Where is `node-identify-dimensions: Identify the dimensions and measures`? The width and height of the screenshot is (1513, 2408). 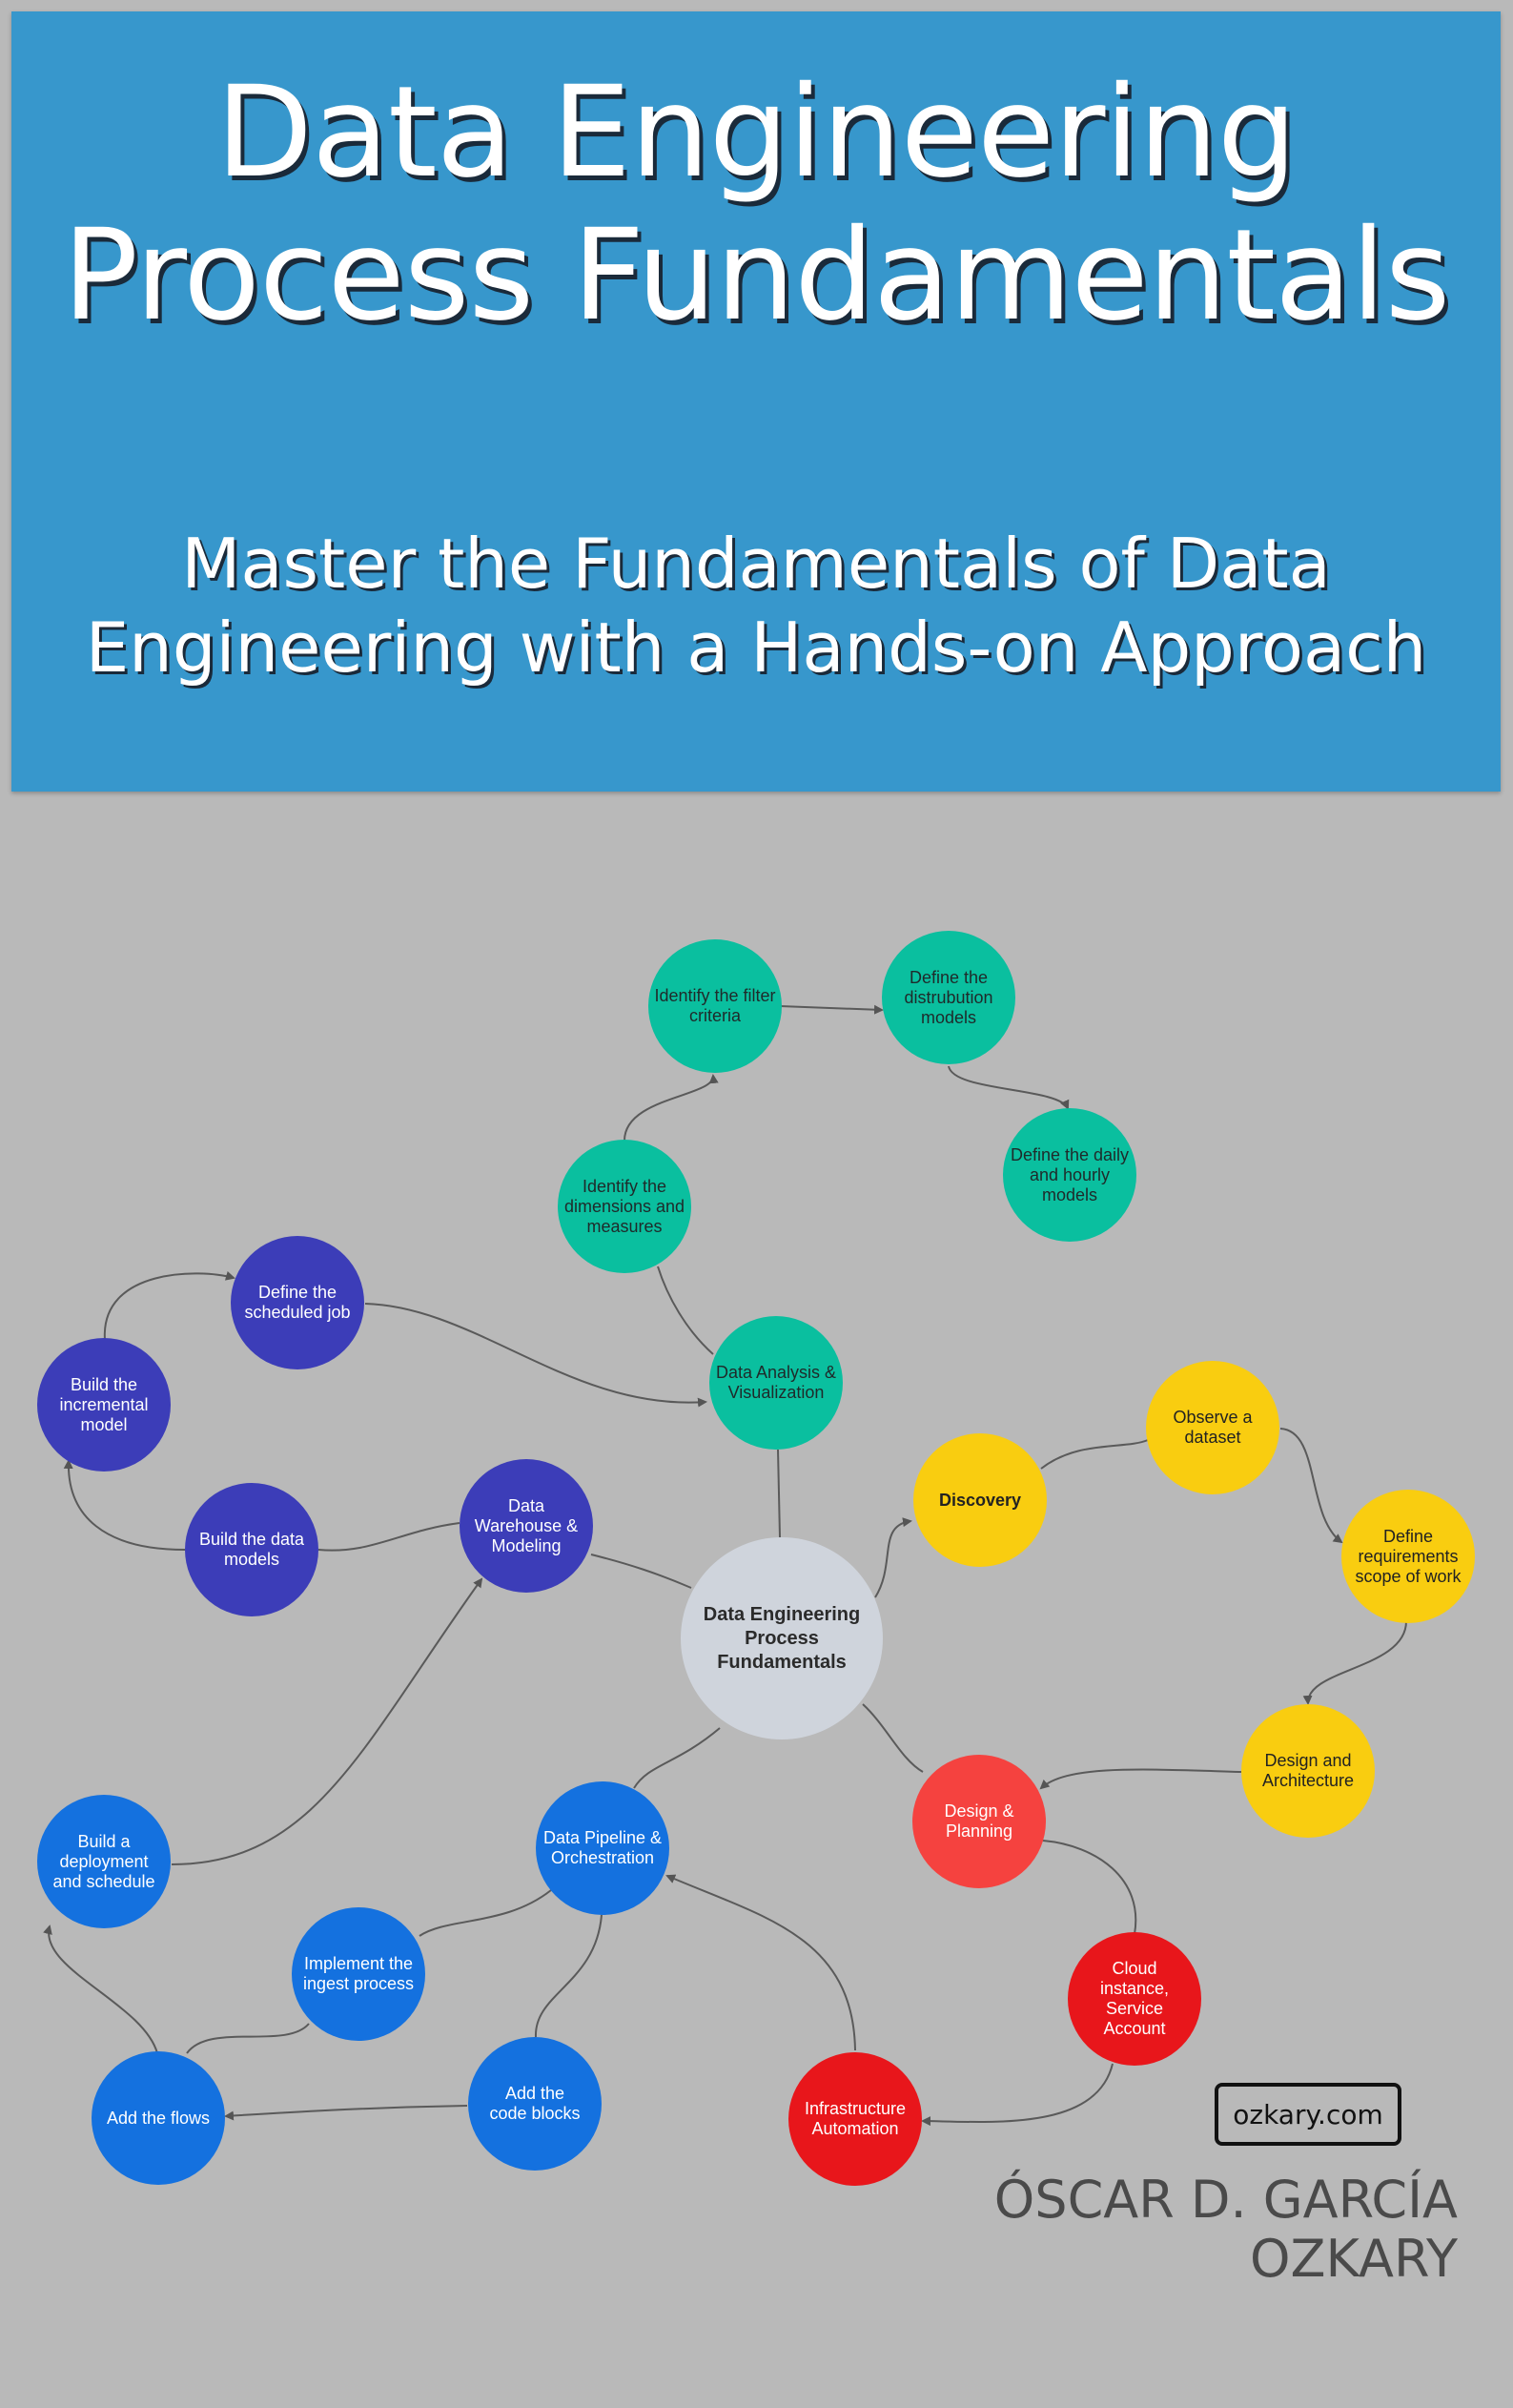
node-identify-dimensions: Identify the dimensions and measures is located at coordinates (624, 1206).